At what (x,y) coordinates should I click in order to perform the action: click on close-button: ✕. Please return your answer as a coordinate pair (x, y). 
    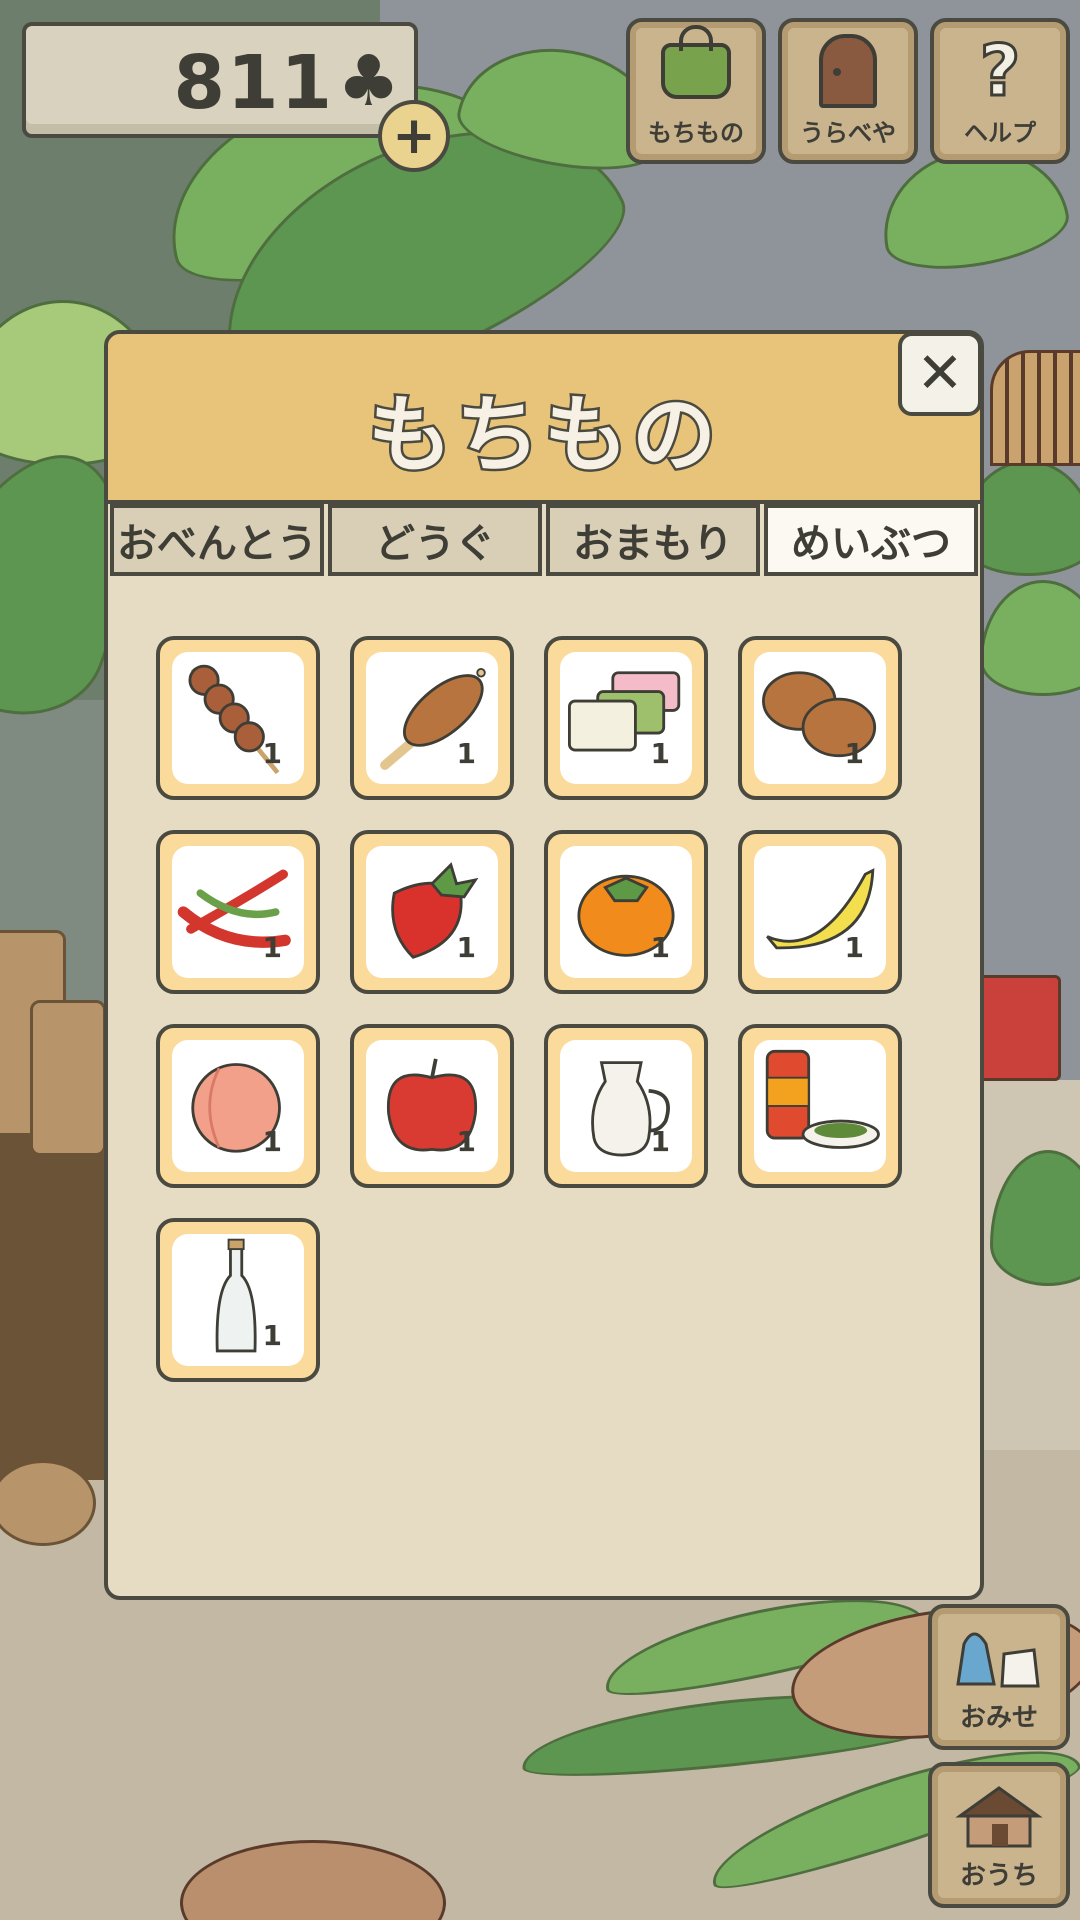
    Looking at the image, I should click on (940, 374).